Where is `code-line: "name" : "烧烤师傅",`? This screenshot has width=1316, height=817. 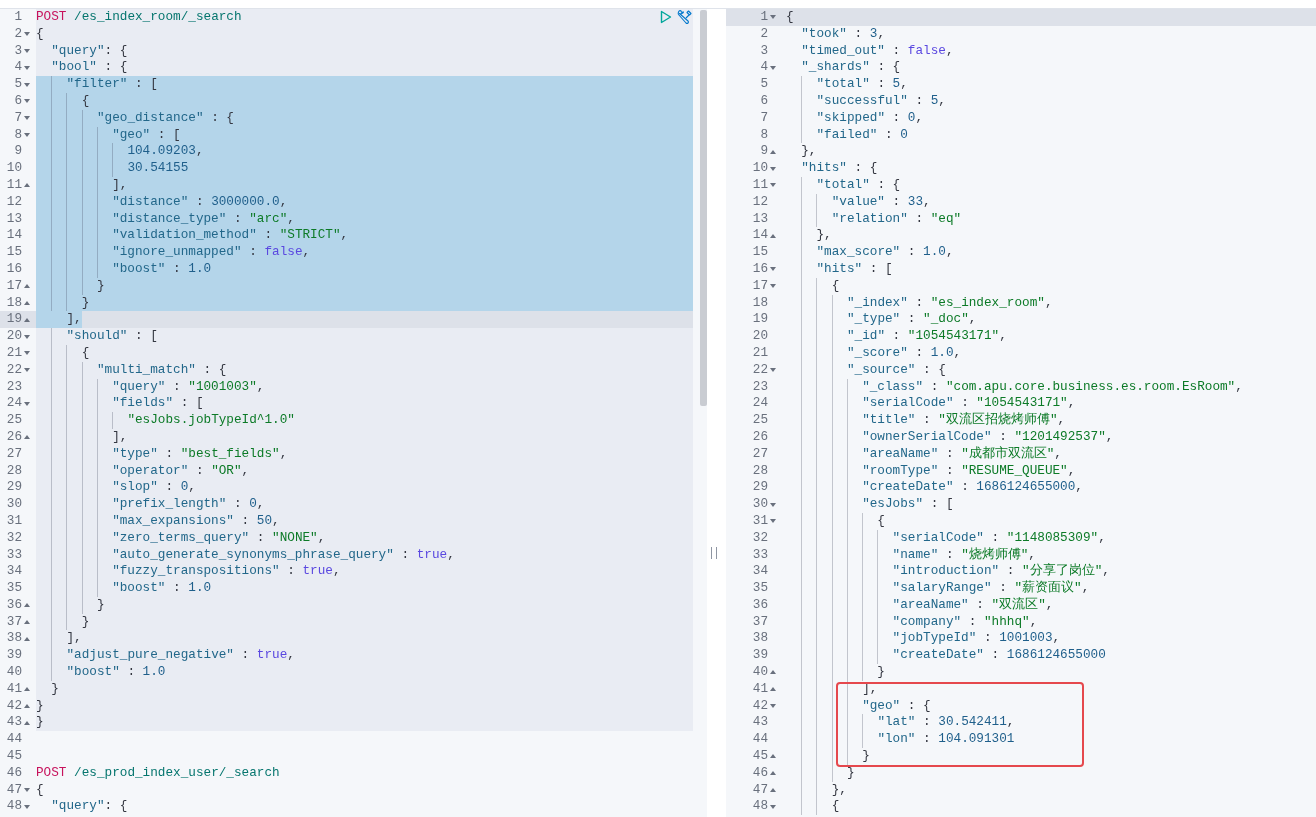 code-line: "name" : "烧烤师傅", is located at coordinates (963, 554).